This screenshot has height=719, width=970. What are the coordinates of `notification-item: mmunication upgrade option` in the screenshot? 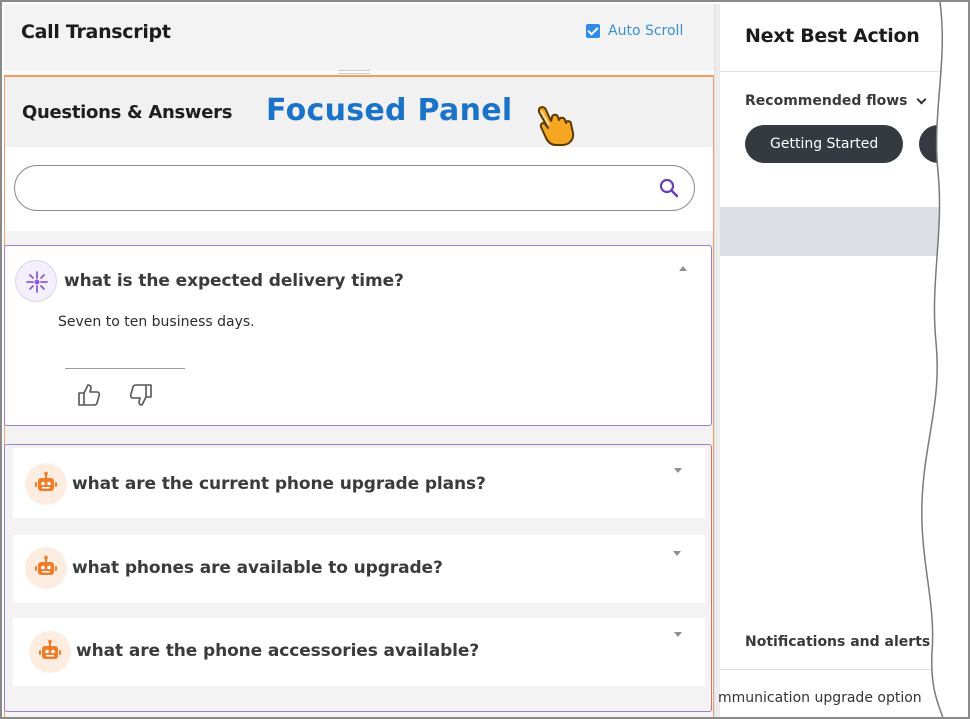 It's located at (820, 698).